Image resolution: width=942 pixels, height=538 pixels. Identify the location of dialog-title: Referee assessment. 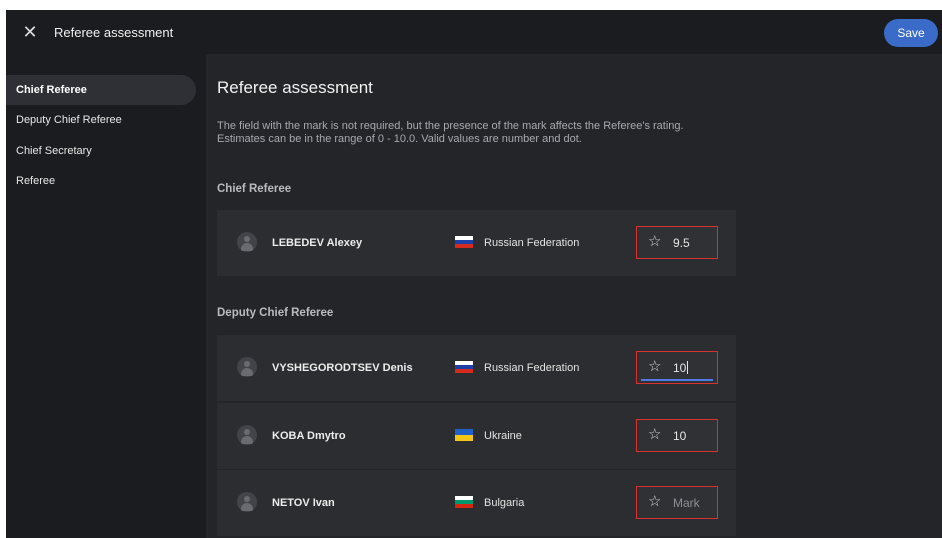
(114, 32).